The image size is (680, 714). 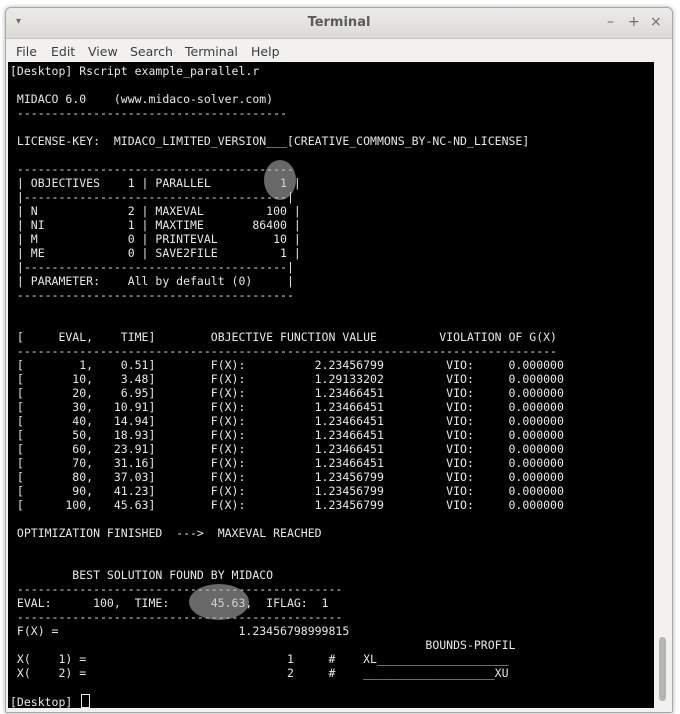 I want to click on terminal-line: F(X) = 1.23456798999815, so click(x=180, y=631).